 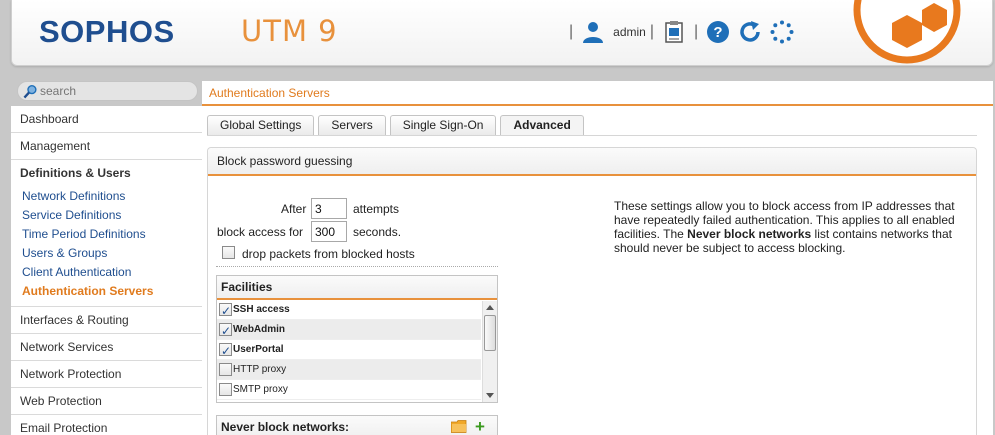 I want to click on sidebar-subitem-client-authentication: Client Authentication, so click(x=106, y=272).